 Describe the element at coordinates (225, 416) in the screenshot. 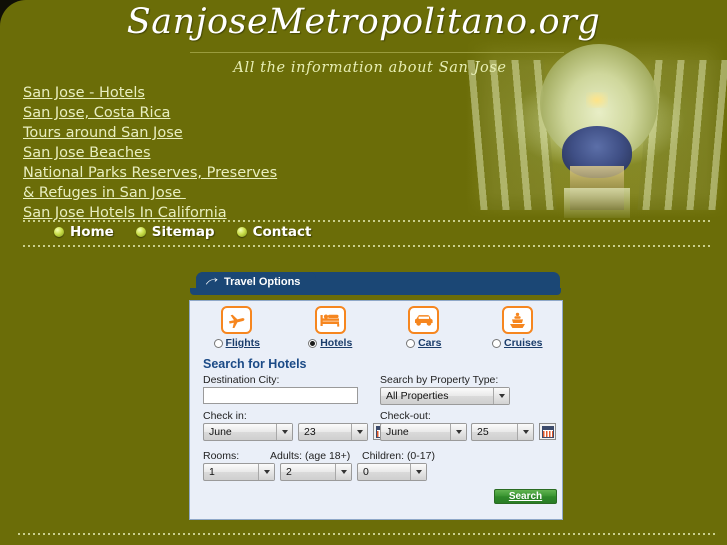

I see `checkin-label: Check in:` at that location.